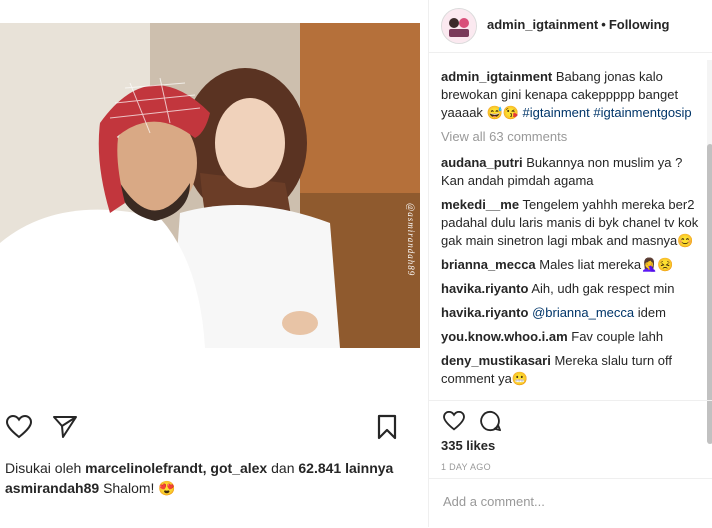  Describe the element at coordinates (603, 288) in the screenshot. I see `comment-text: Aih, udh gak respect min` at that location.